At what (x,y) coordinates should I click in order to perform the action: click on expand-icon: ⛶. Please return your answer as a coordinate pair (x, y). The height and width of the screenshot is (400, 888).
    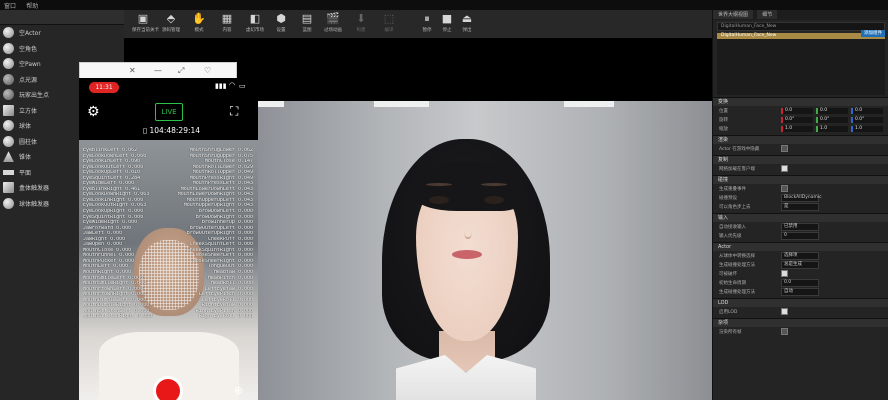
    Looking at the image, I should click on (234, 111).